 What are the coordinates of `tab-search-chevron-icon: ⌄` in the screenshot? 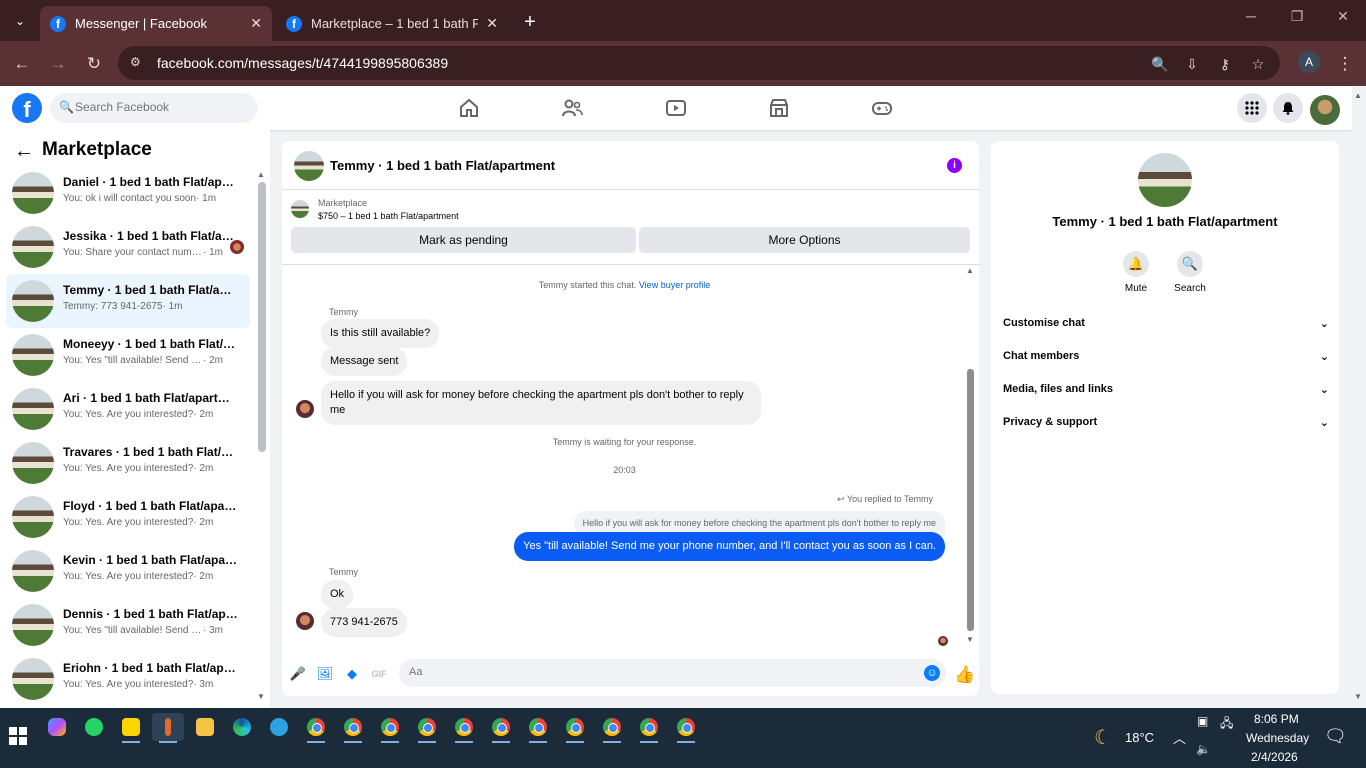 It's located at (20, 21).